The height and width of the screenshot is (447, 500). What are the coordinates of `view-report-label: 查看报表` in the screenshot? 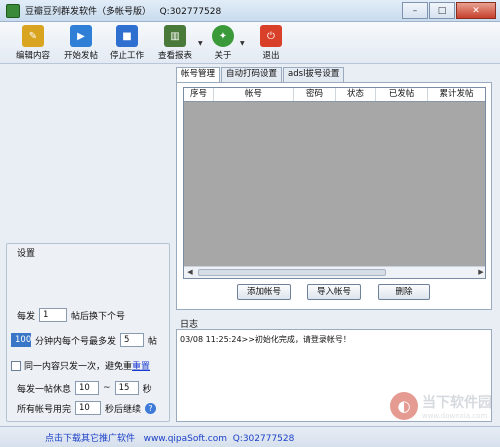 It's located at (175, 56).